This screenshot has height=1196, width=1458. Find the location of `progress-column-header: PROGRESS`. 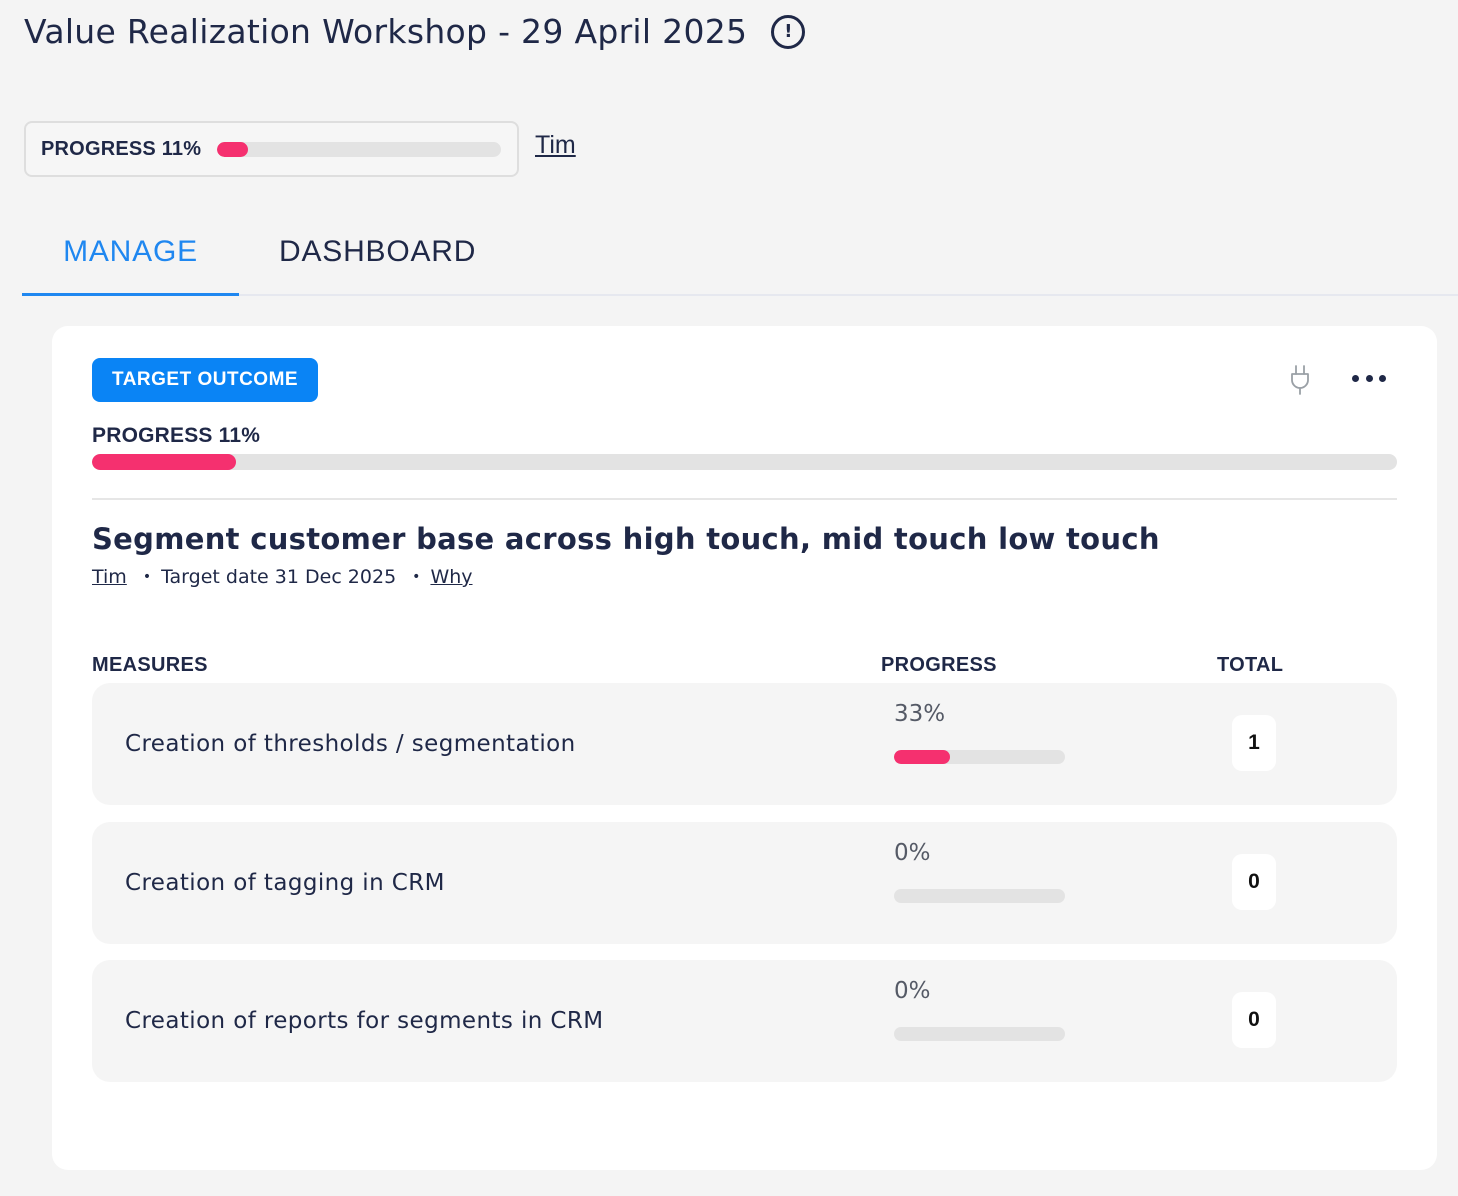

progress-column-header: PROGRESS is located at coordinates (939, 665).